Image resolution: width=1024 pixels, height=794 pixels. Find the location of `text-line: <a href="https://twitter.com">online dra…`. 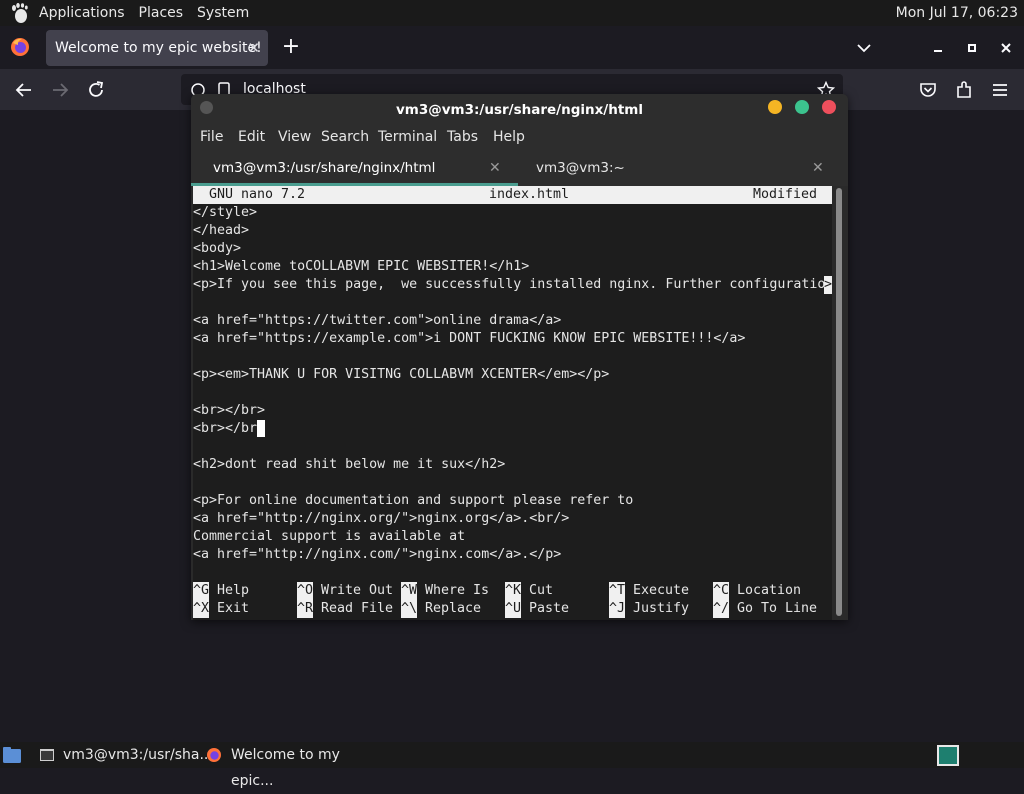

text-line: <a href="https://twitter.com">online dra… is located at coordinates (377, 320).